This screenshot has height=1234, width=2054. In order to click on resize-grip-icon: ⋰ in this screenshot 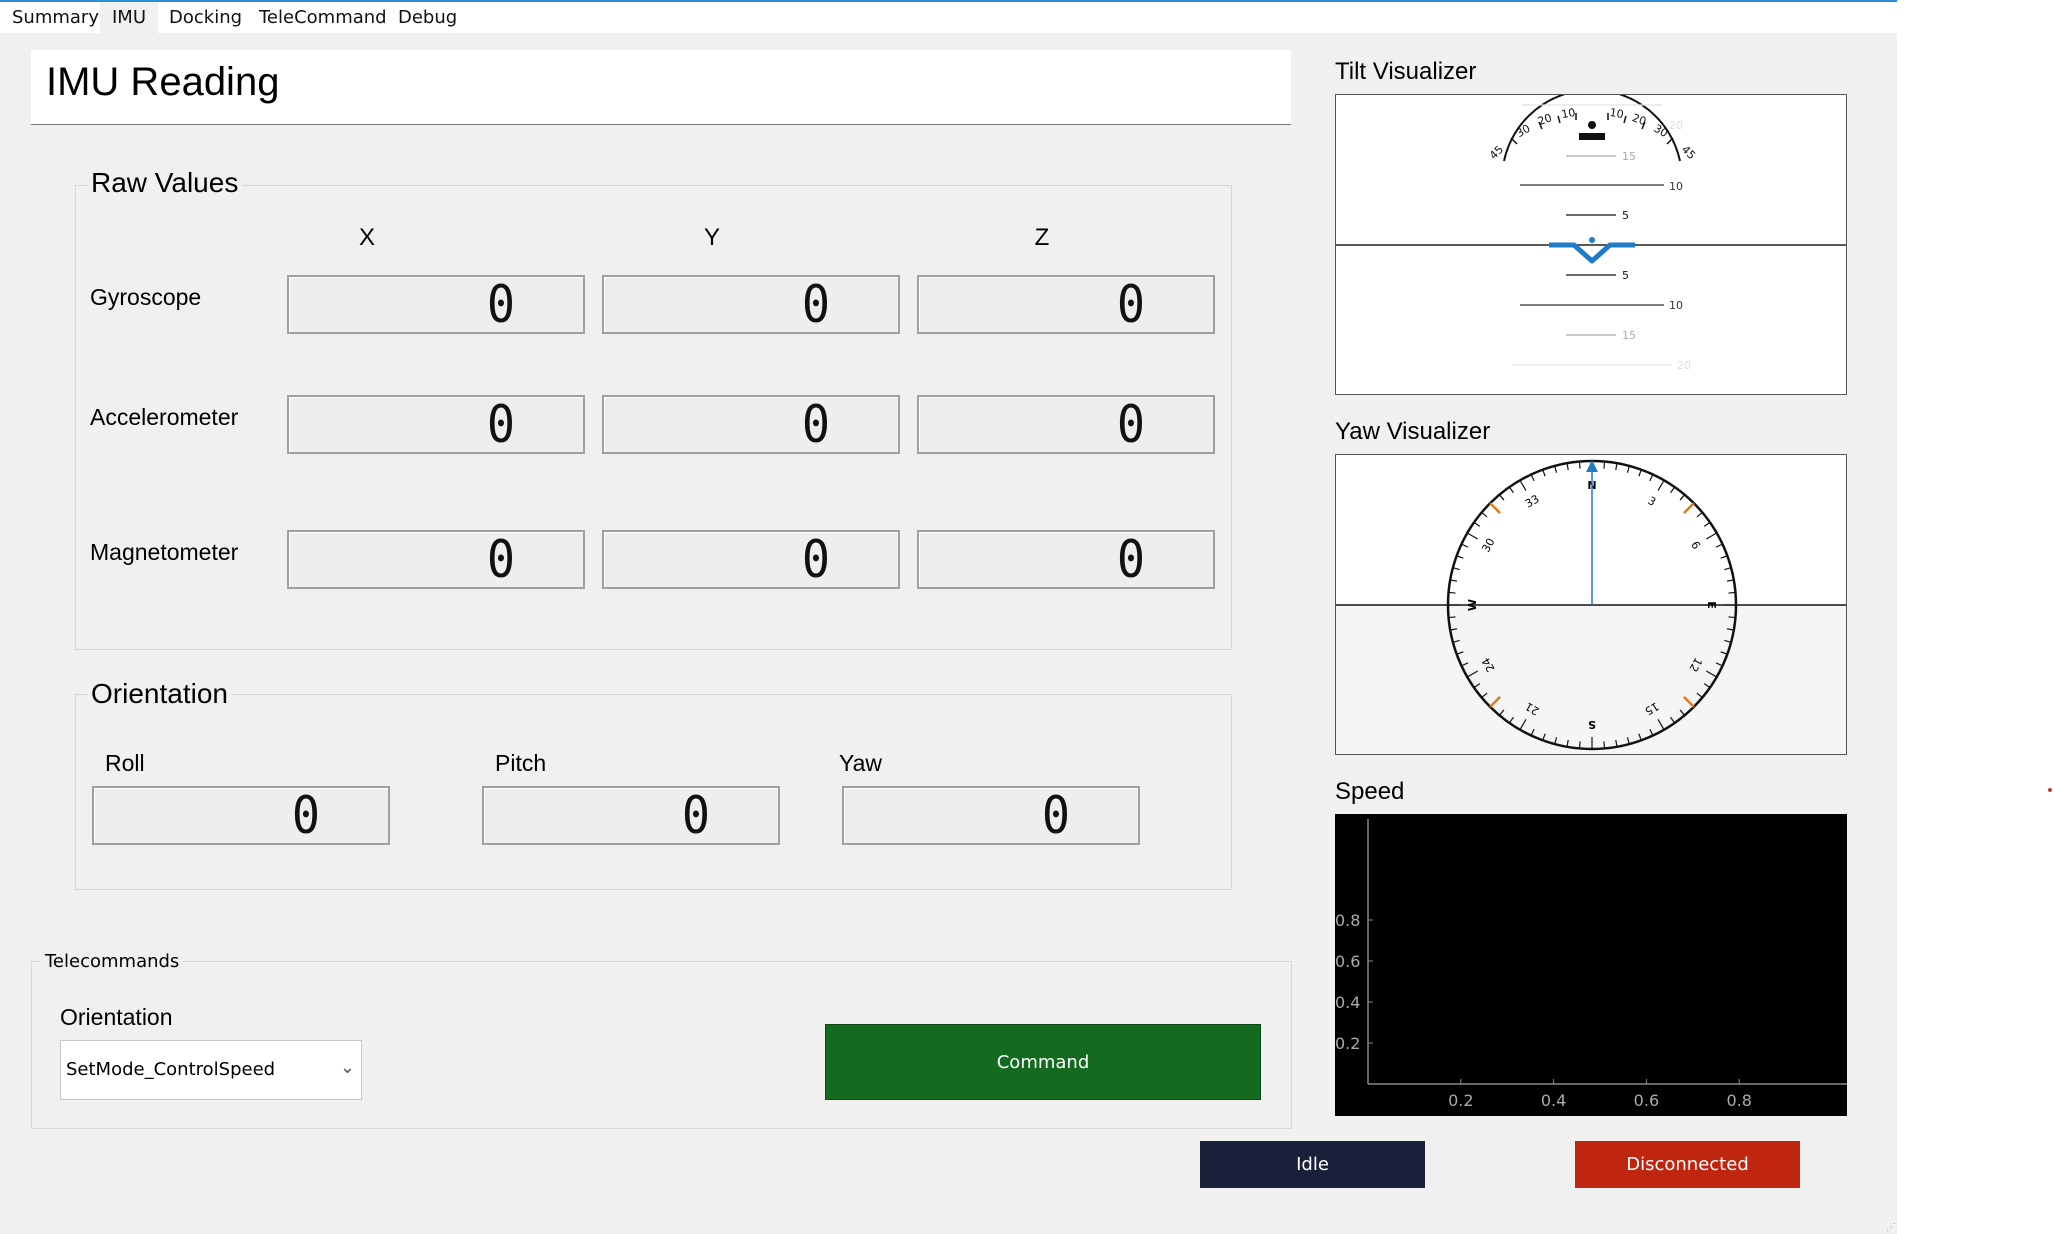, I will do `click(1891, 1227)`.